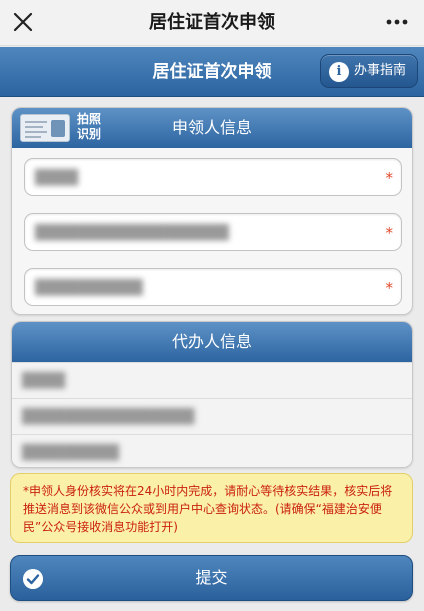 The height and width of the screenshot is (611, 424). I want to click on applicant-panel-header: 拍照 识别 申领人信息, so click(212, 128).